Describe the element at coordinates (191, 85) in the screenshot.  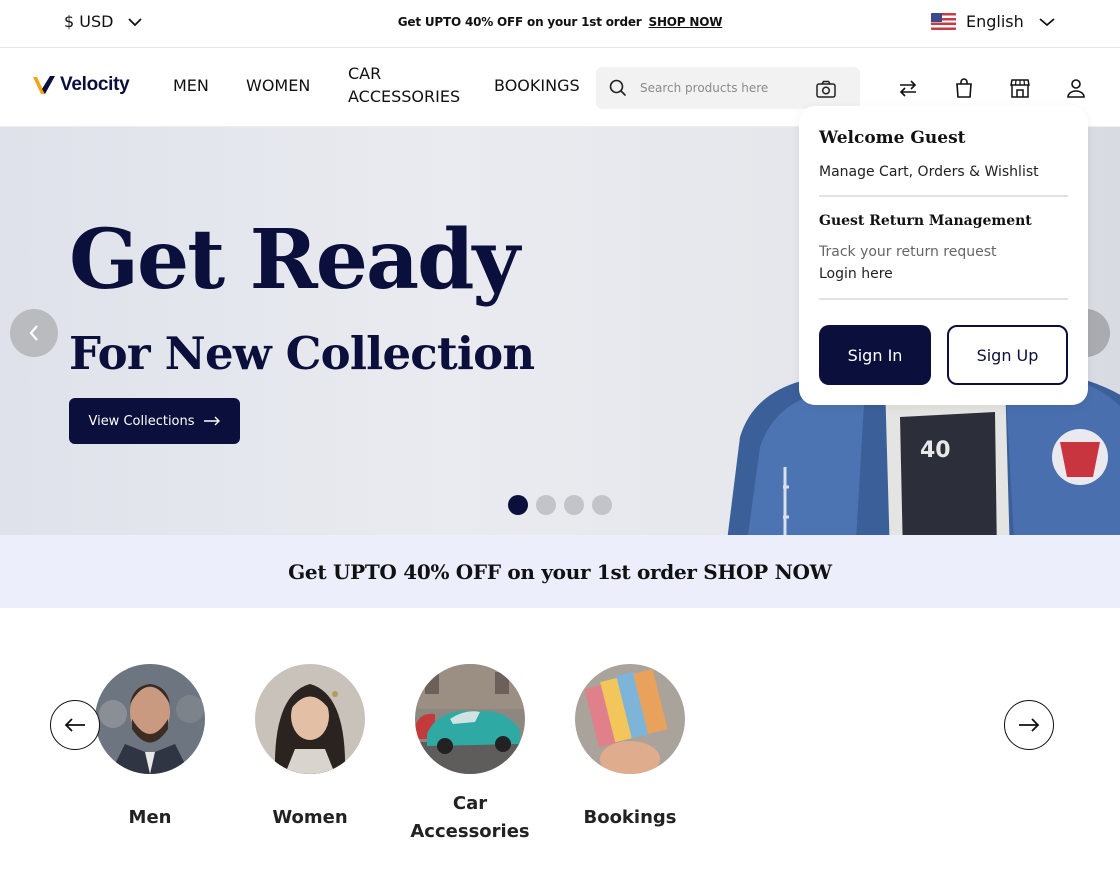
I see `nav-men: MEN` at that location.